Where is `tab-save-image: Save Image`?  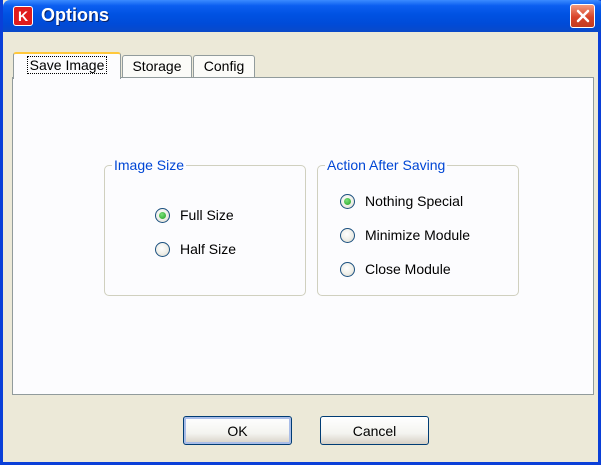
tab-save-image: Save Image is located at coordinates (67, 65).